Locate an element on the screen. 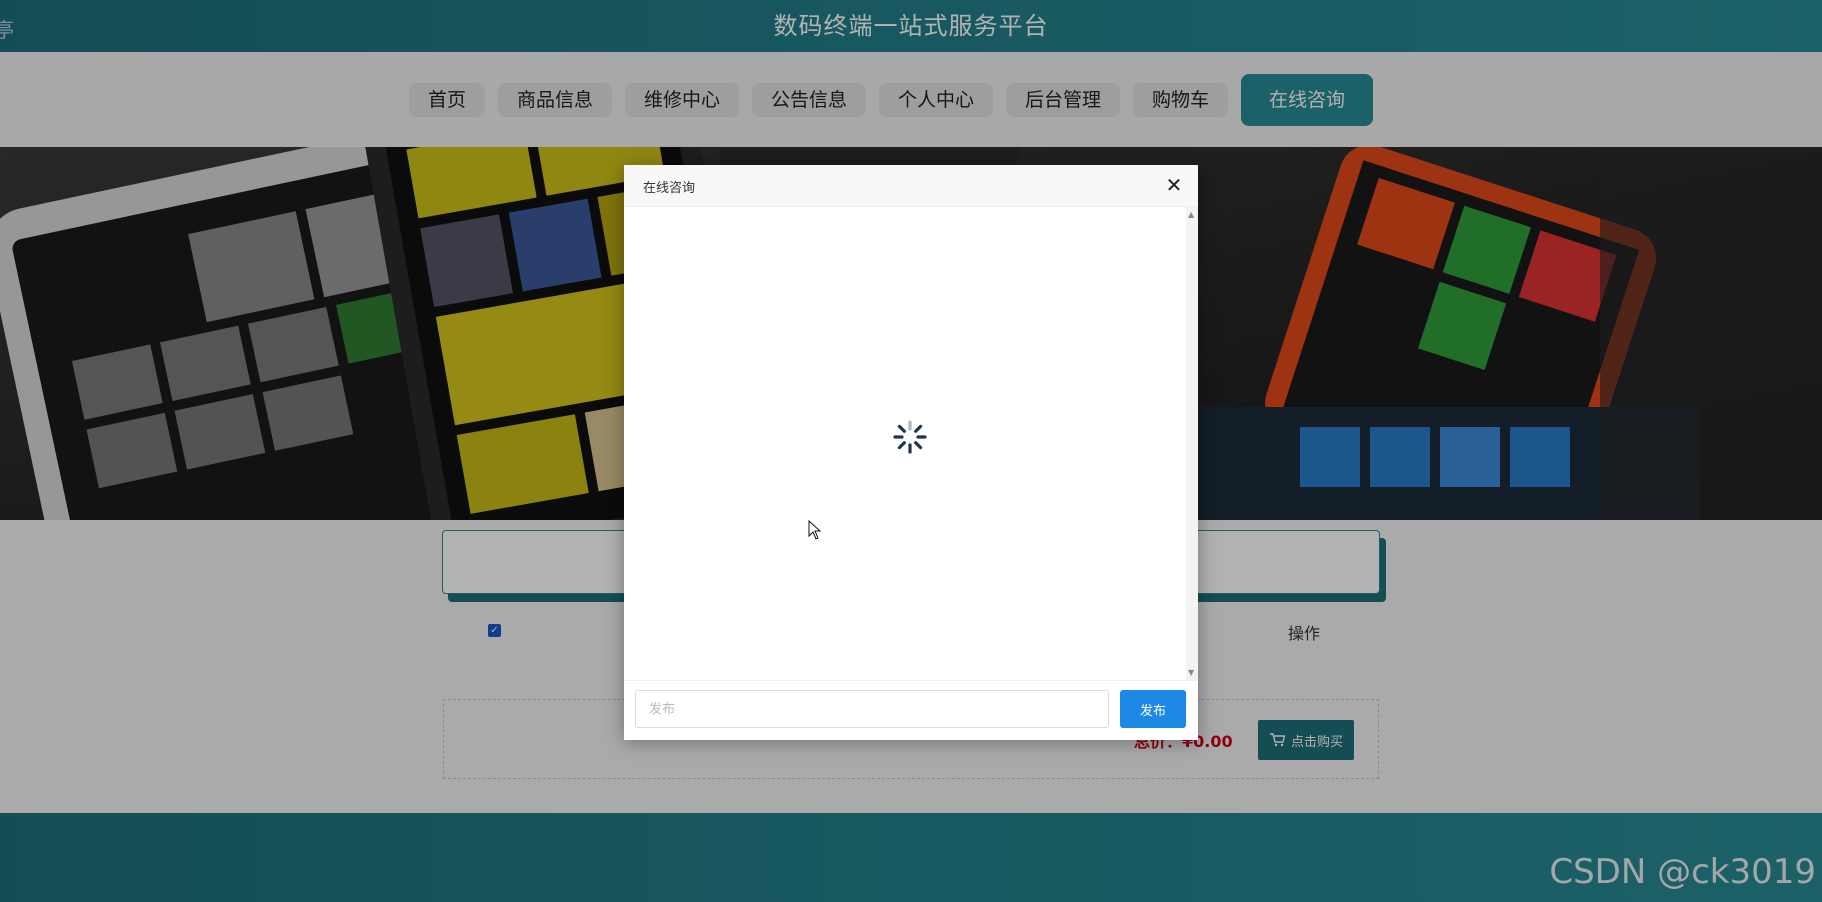 Image resolution: width=1822 pixels, height=902 pixels. message-input is located at coordinates (872, 709).